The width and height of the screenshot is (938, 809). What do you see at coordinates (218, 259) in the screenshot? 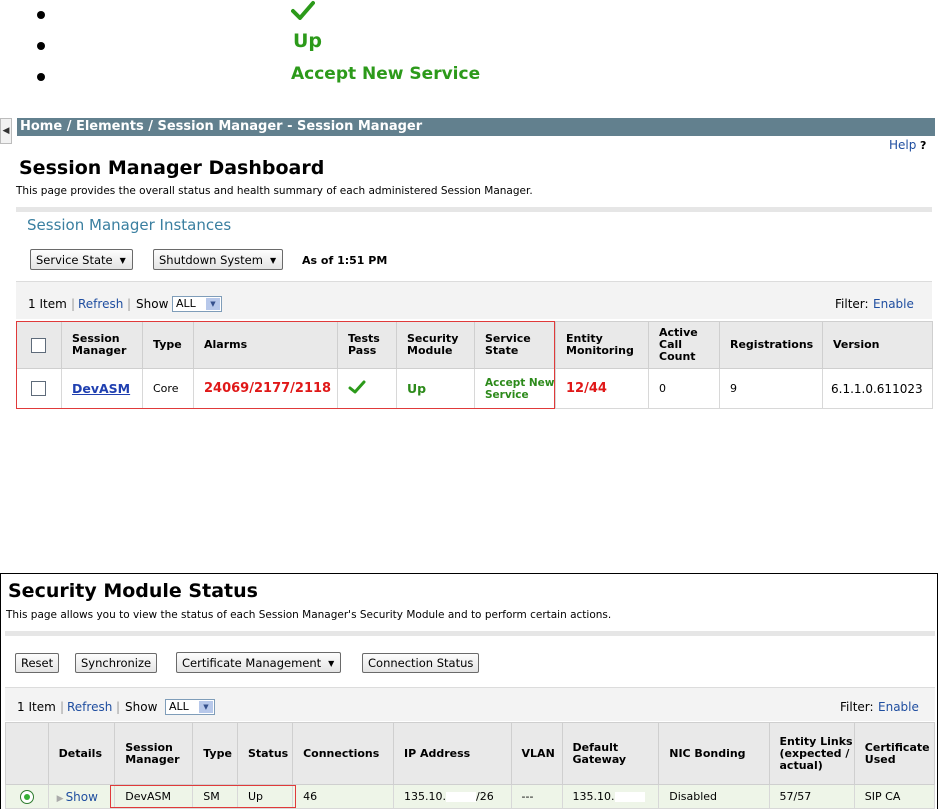
I see `shutdown-system-button: Shutdown System ▼` at bounding box center [218, 259].